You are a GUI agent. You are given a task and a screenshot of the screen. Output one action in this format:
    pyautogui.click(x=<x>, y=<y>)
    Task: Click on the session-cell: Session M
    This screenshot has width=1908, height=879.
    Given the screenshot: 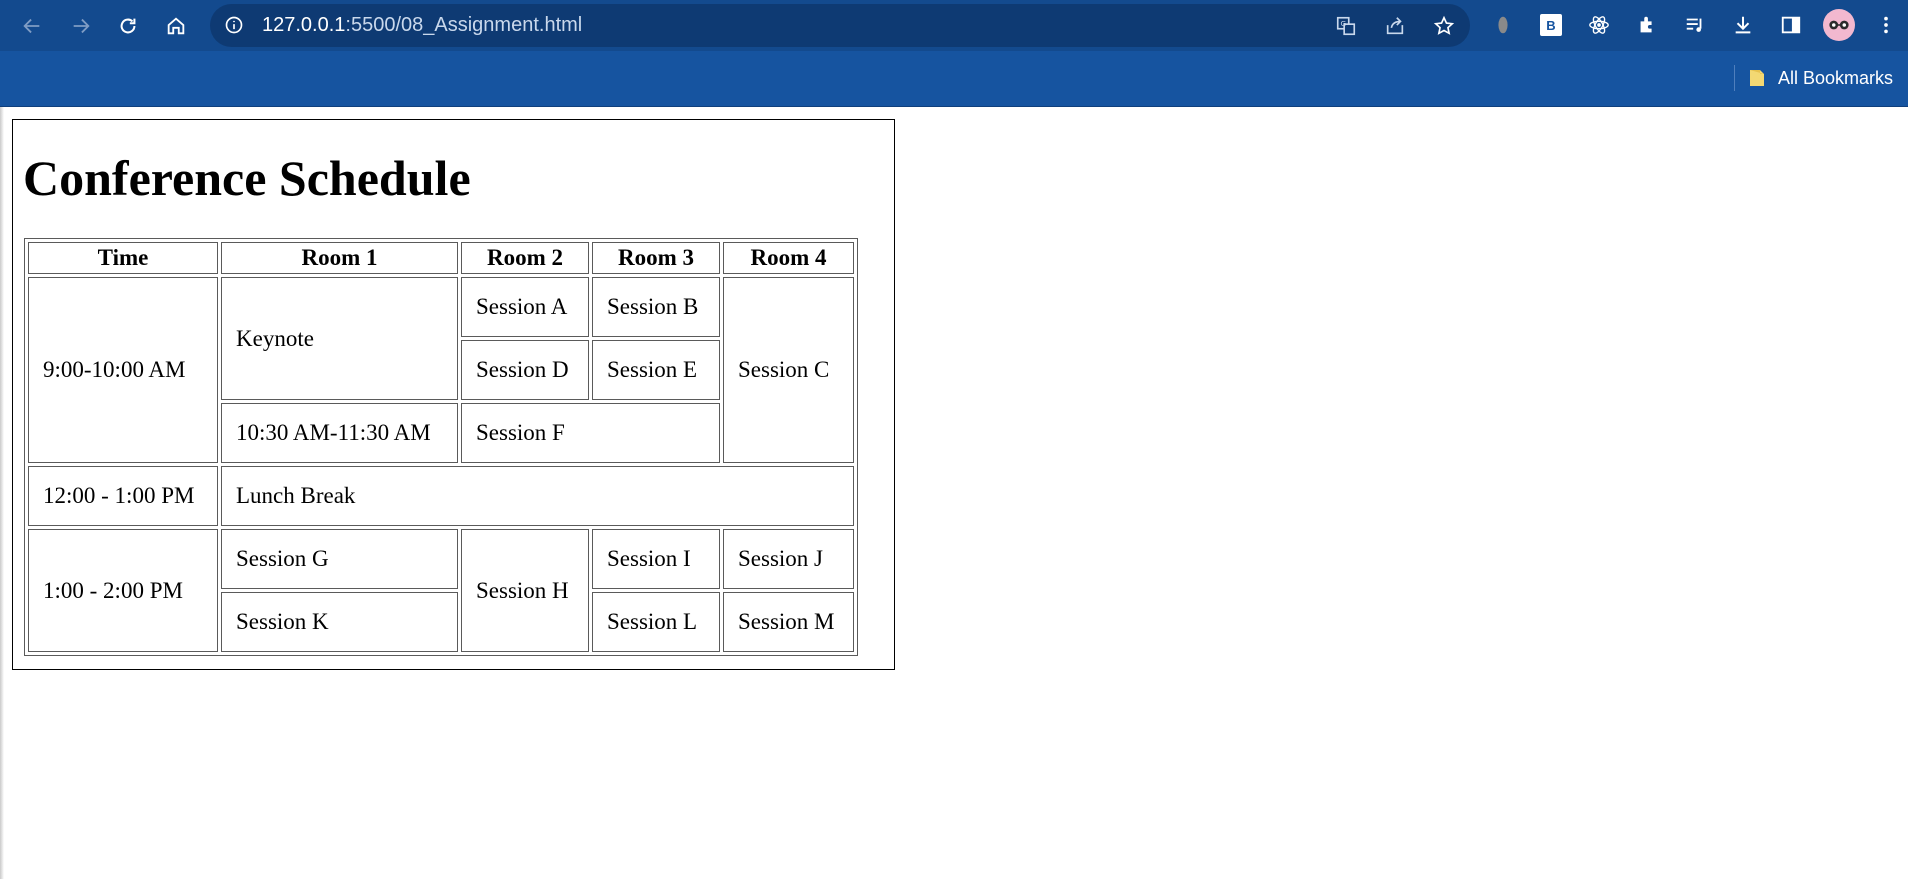 What is the action you would take?
    pyautogui.click(x=788, y=622)
    